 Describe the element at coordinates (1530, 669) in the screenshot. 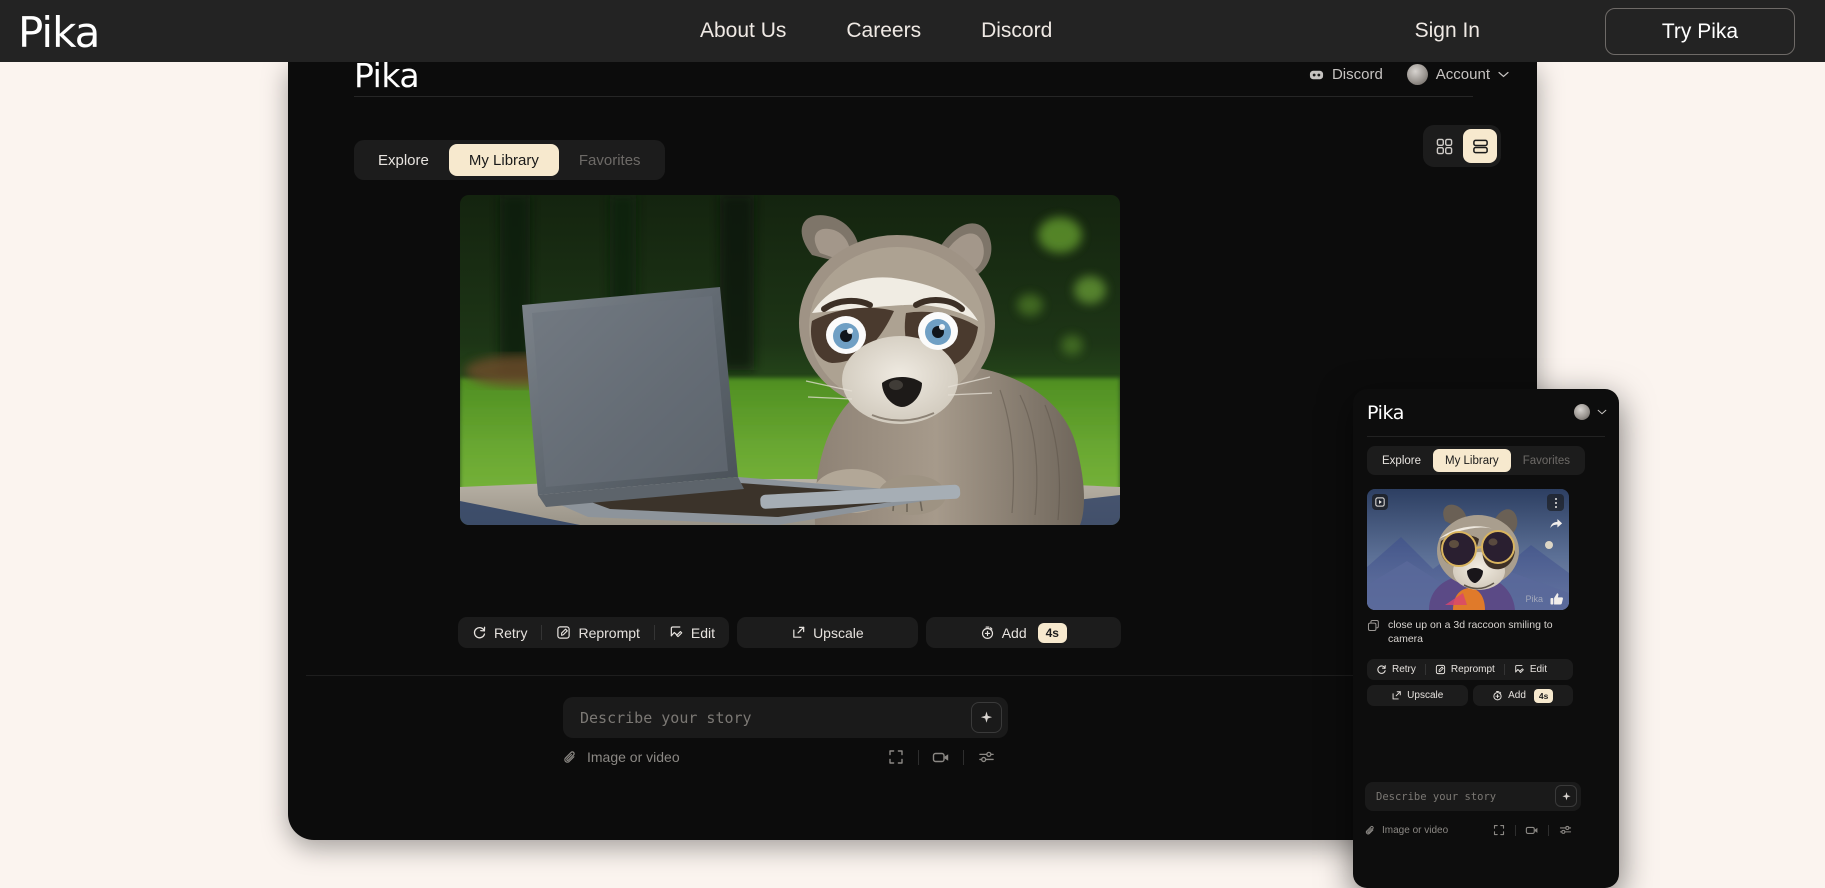

I see `mobile-edit-button: Edit` at that location.